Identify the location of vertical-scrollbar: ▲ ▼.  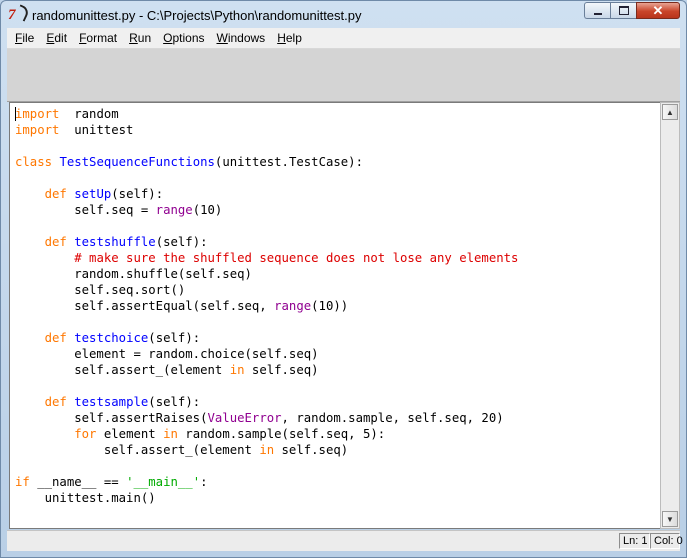
(670, 315).